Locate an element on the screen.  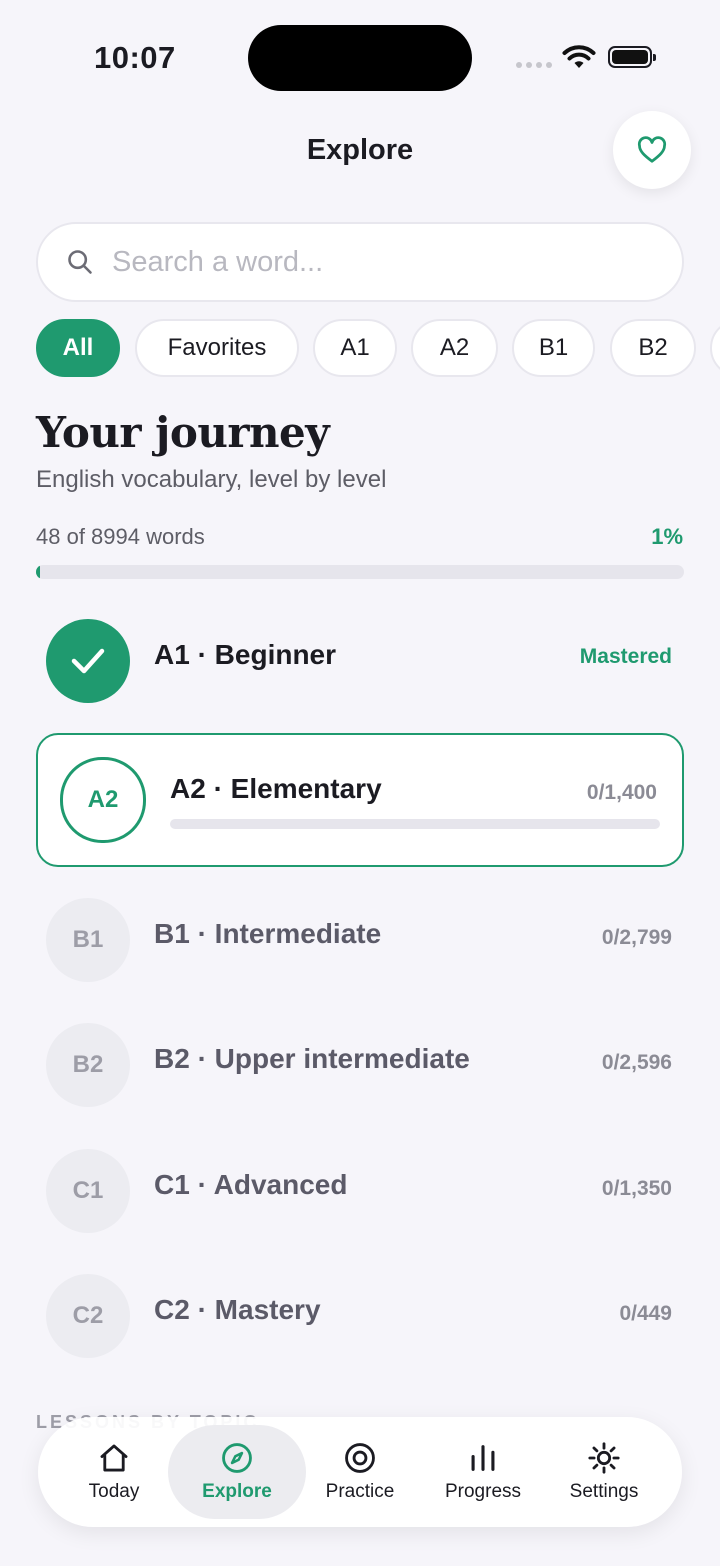
level-row-b2: B2 B2 · Upper intermediate 0/2,596 is located at coordinates (360, 1065).